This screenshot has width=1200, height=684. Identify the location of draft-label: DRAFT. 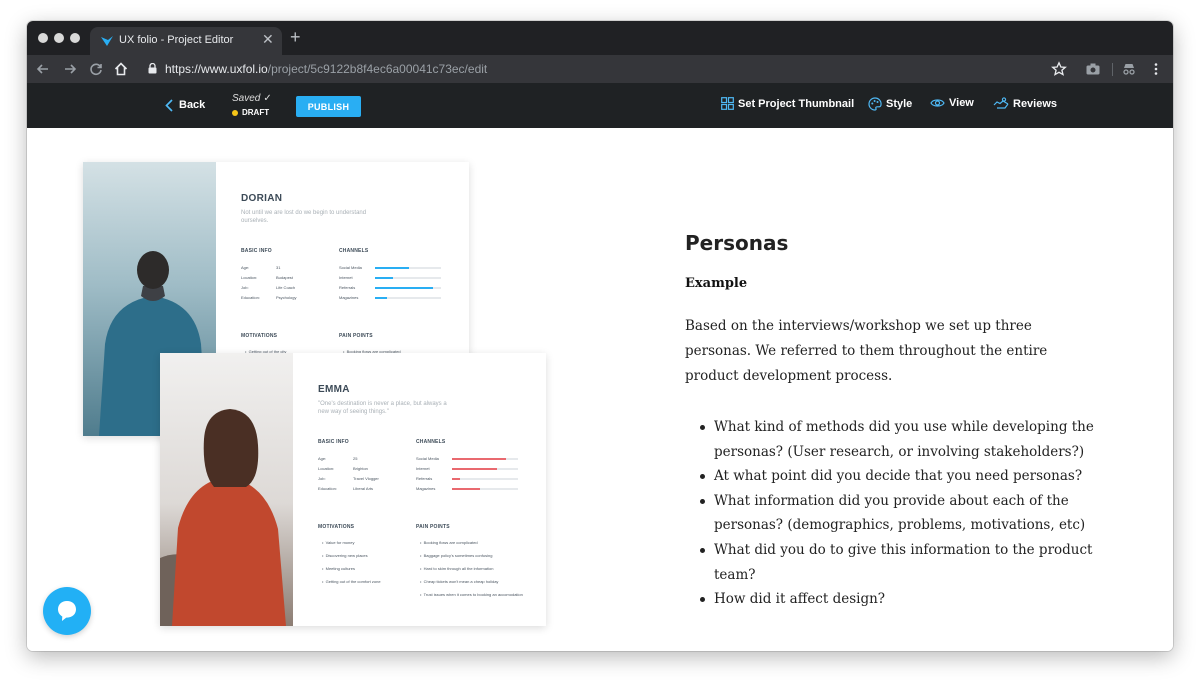
(256, 112).